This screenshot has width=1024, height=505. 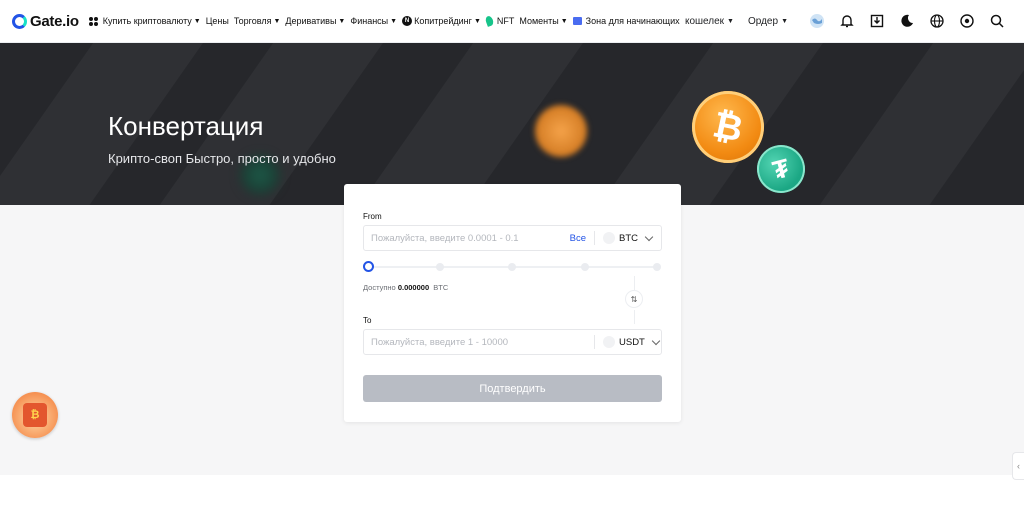 I want to click on page-title: Конвертация, so click(x=186, y=126).